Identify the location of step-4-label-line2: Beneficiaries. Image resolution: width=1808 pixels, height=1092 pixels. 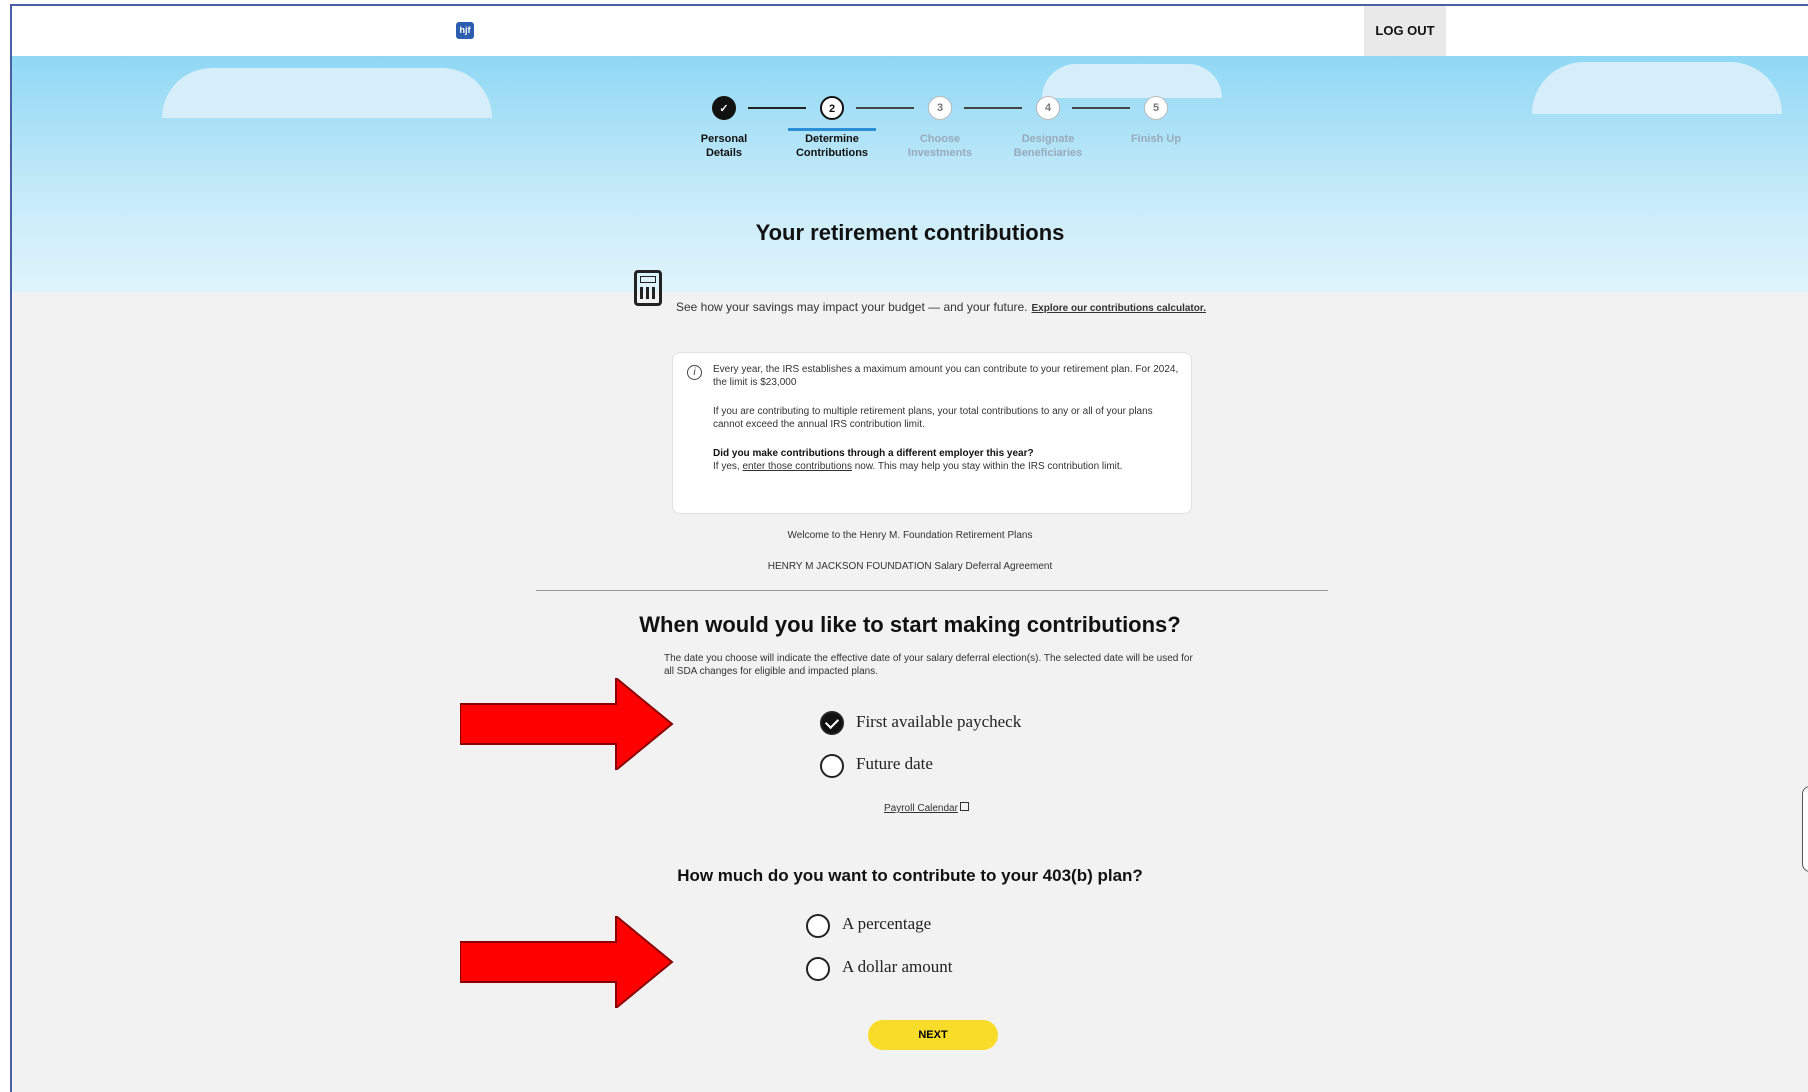
(1048, 153).